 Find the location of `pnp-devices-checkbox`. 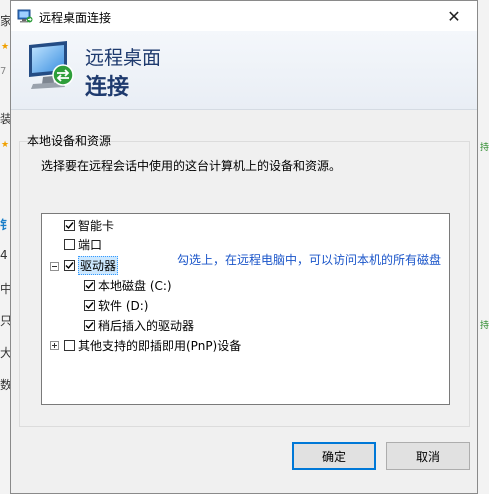

pnp-devices-checkbox is located at coordinates (69, 345).